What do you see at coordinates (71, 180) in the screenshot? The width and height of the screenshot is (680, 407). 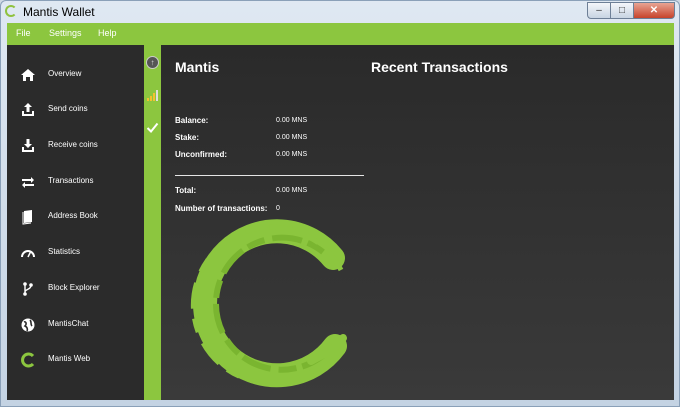 I see `sidebar-item-label: Transactions` at bounding box center [71, 180].